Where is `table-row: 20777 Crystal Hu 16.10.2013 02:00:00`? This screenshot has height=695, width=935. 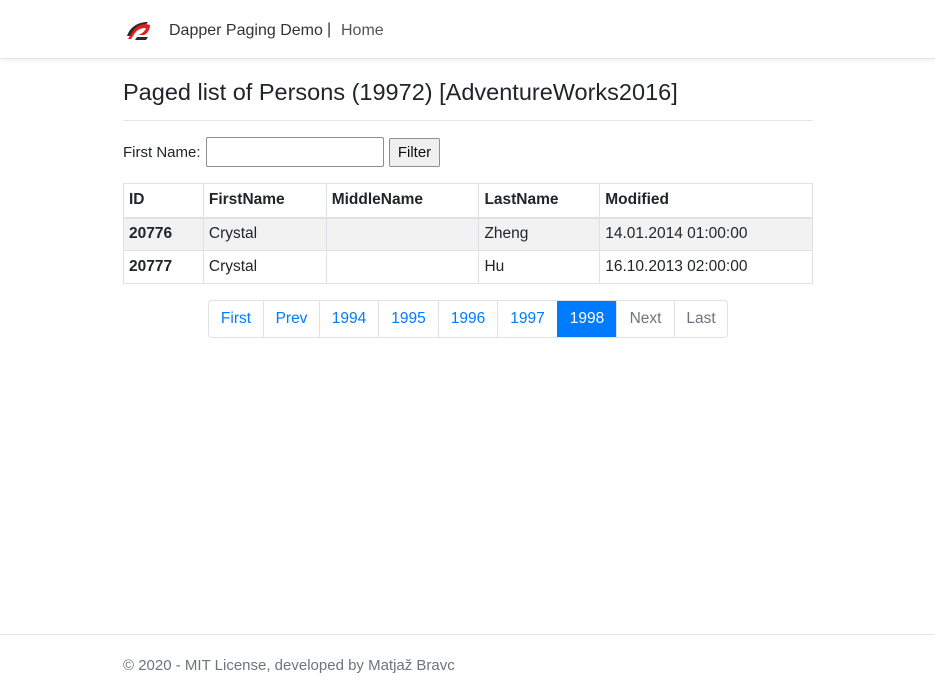
table-row: 20777 Crystal Hu 16.10.2013 02:00:00 is located at coordinates (468, 267).